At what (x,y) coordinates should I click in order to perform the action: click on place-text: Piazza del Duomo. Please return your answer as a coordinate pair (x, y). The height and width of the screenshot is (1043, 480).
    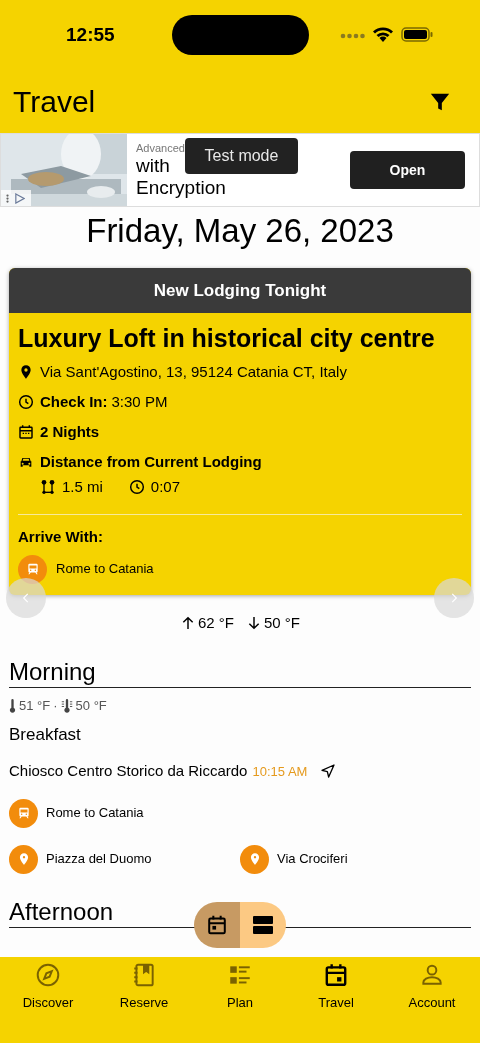
    Looking at the image, I should click on (99, 859).